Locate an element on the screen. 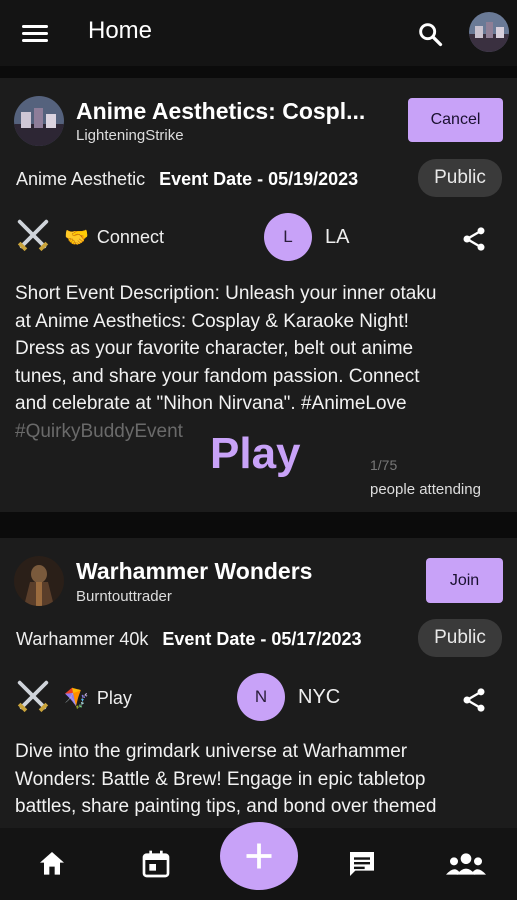  user-avatar is located at coordinates (489, 32).